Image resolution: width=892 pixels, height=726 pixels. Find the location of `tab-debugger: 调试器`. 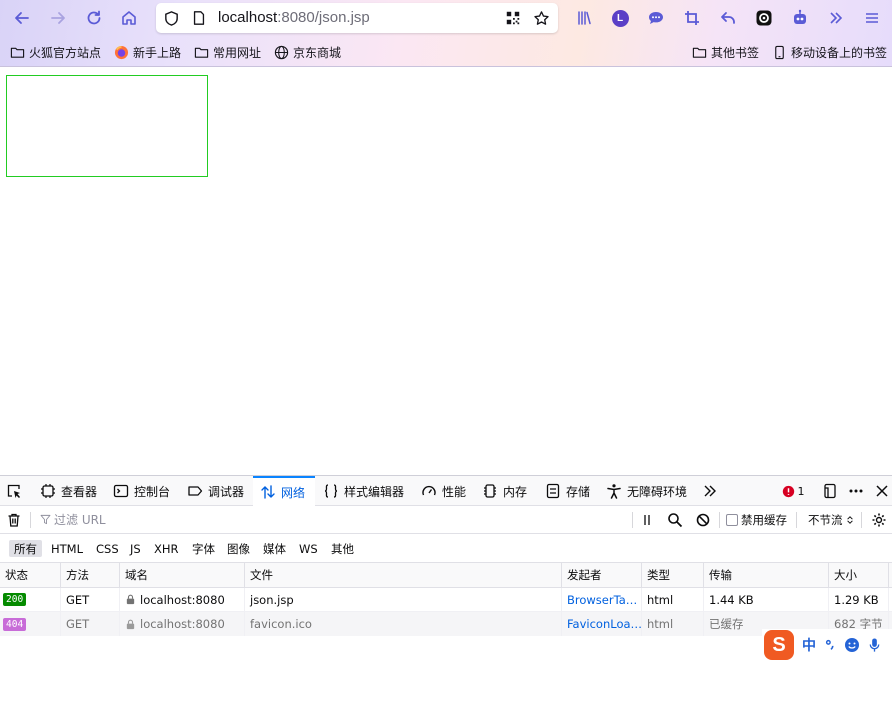

tab-debugger: 调试器 is located at coordinates (215, 491).